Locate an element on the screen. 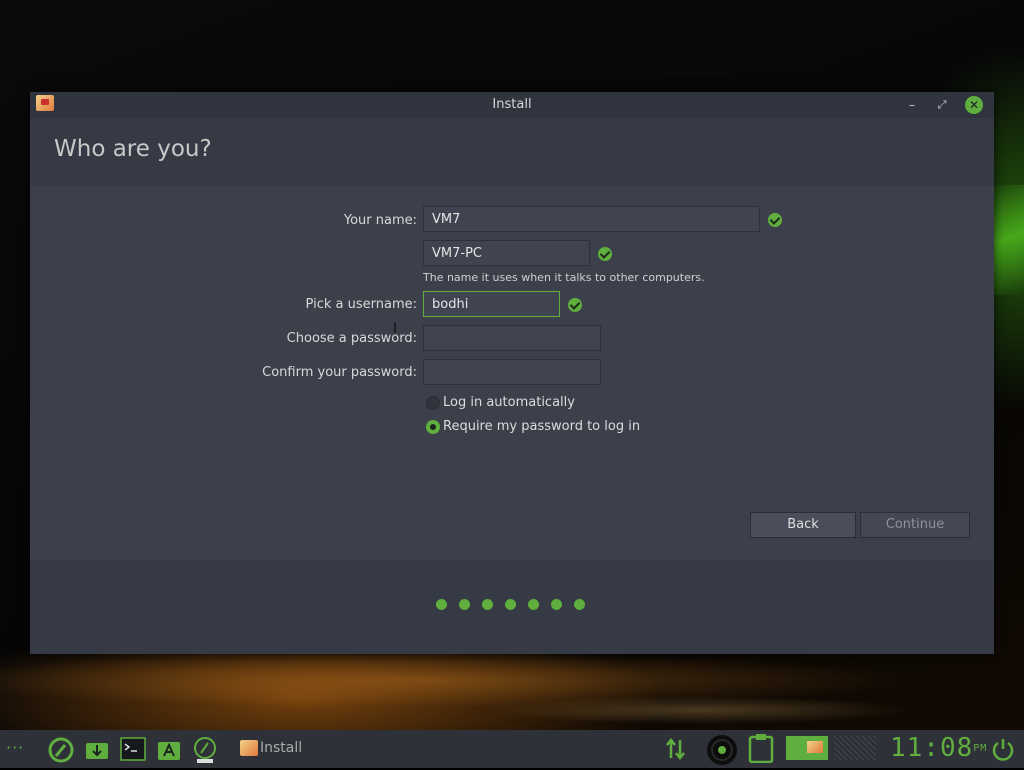  install-task-label: Install is located at coordinates (281, 748).